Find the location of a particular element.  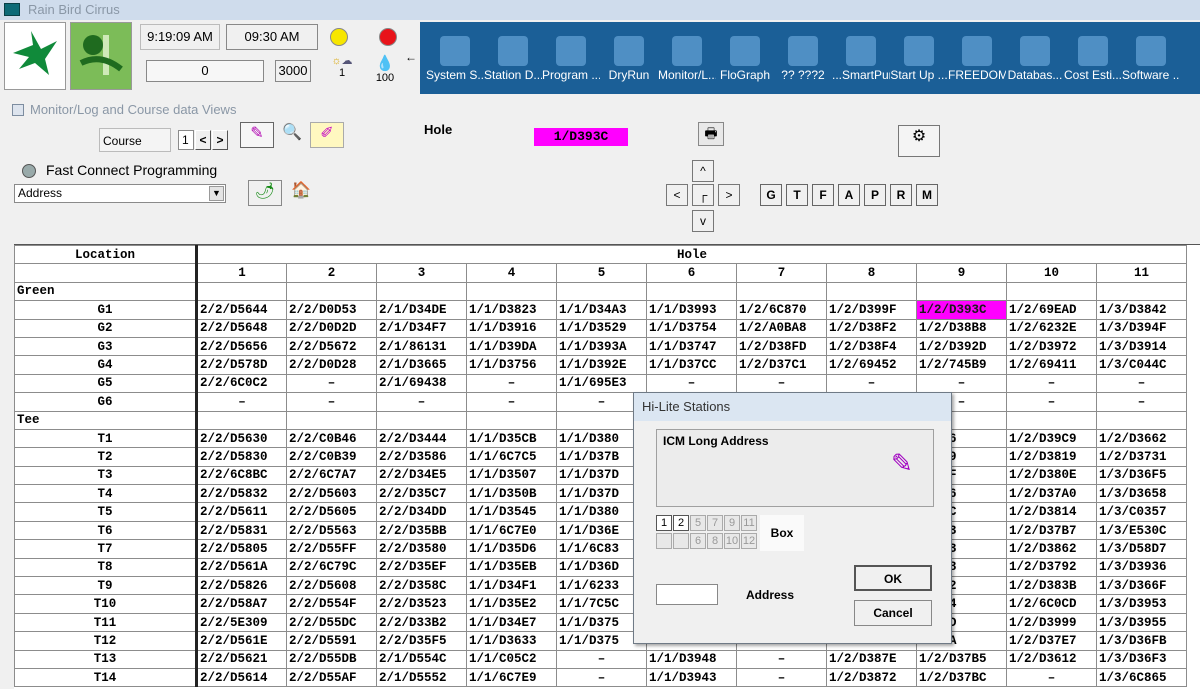

column-header: 8 is located at coordinates (871, 273).